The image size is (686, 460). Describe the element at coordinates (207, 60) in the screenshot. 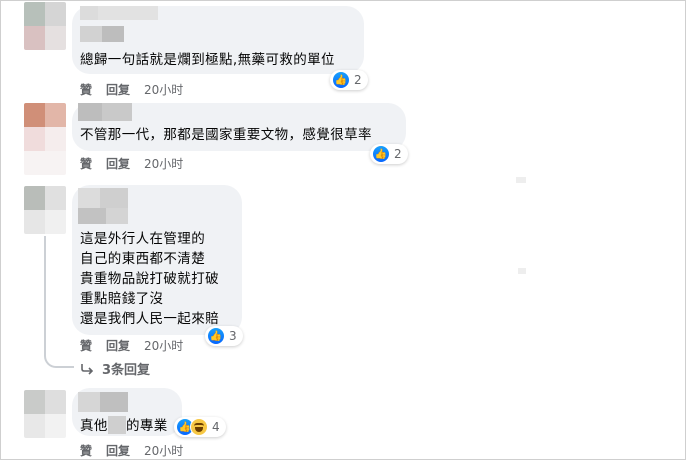

I see `comment-text: 總歸一句話就是爛到極點,無藥可救的單位` at that location.